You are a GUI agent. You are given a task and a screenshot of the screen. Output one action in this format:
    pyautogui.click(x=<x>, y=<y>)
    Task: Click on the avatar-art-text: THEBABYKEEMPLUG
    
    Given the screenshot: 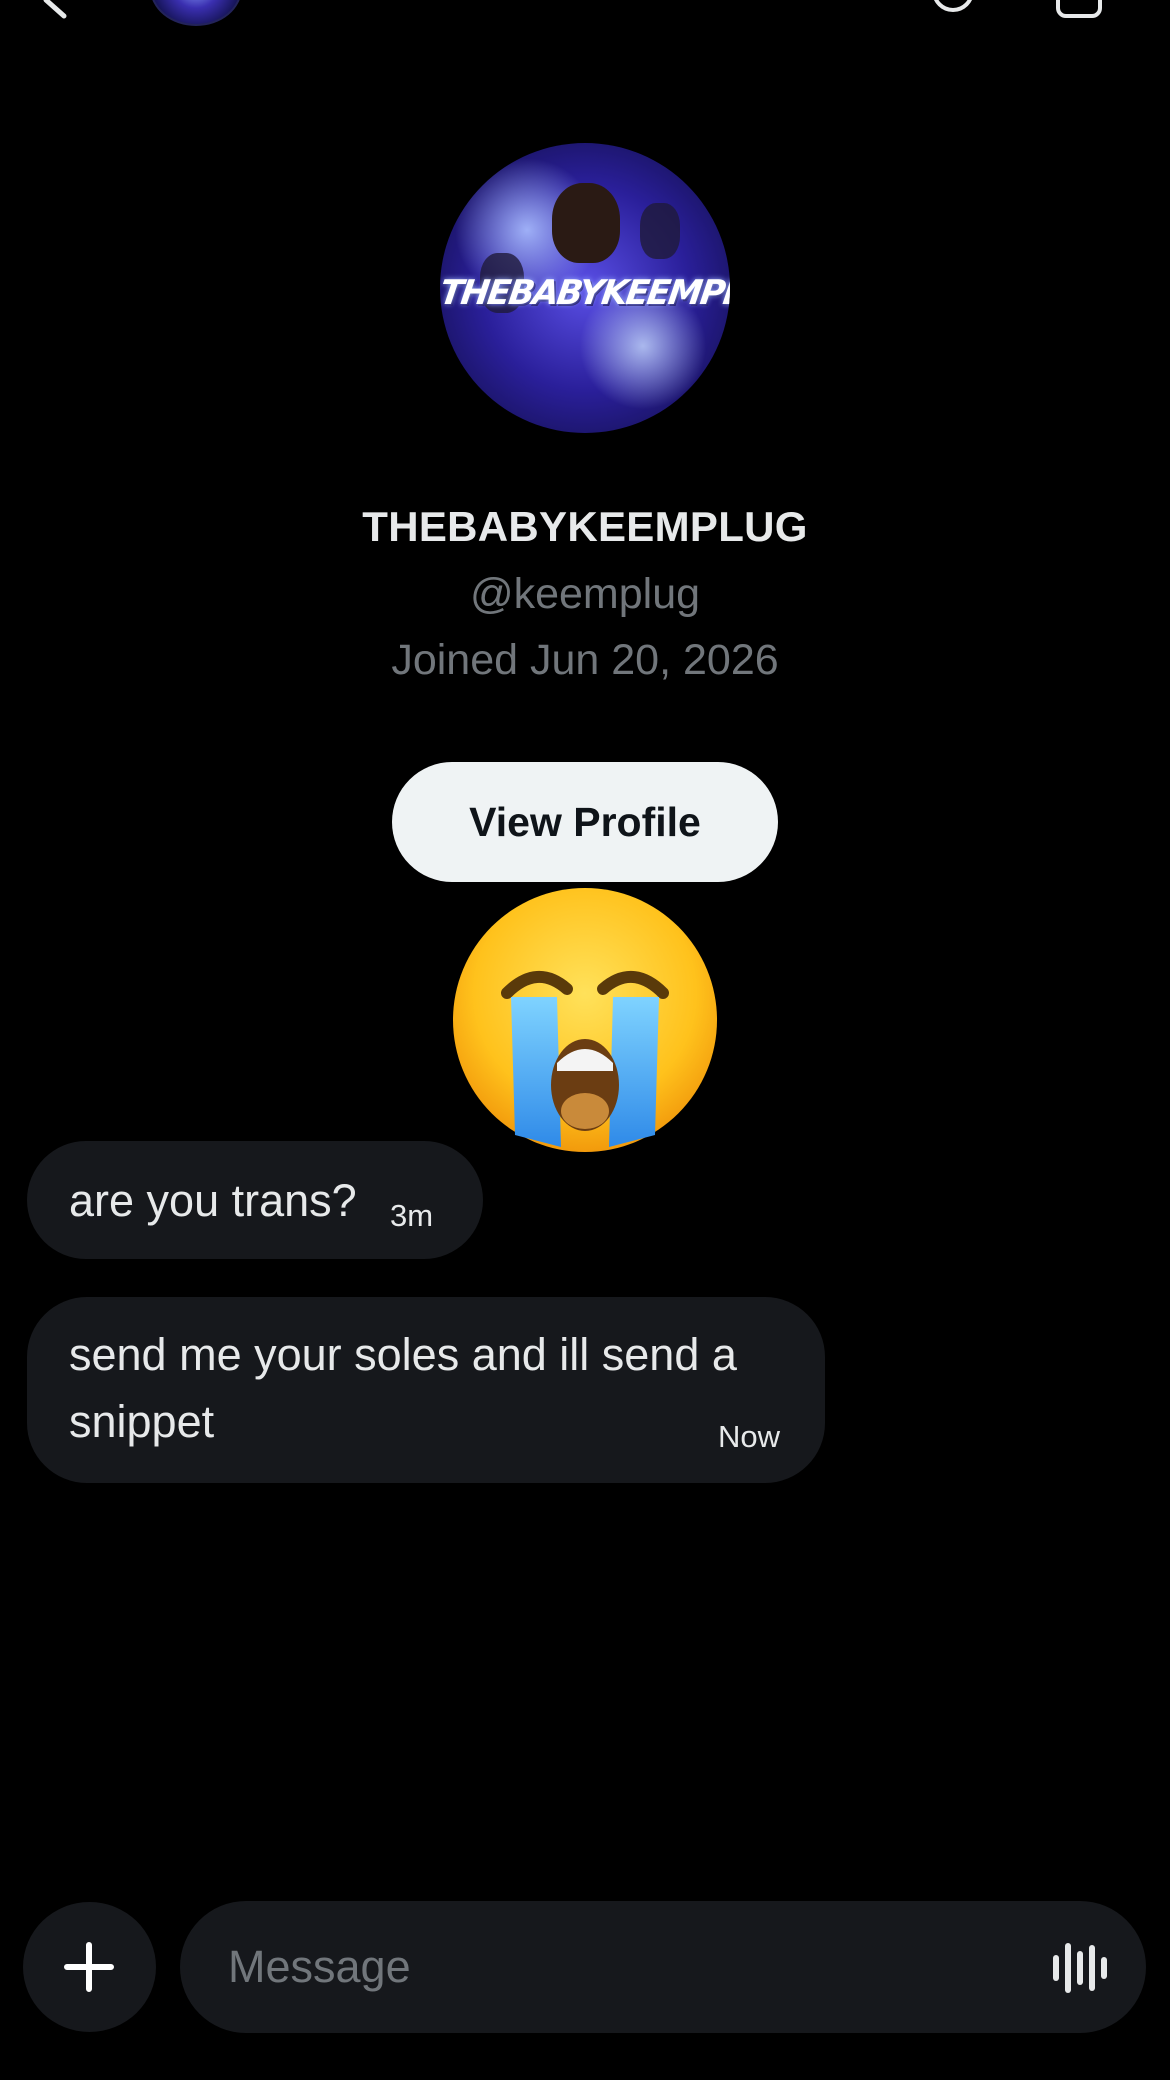 What is the action you would take?
    pyautogui.click(x=585, y=293)
    